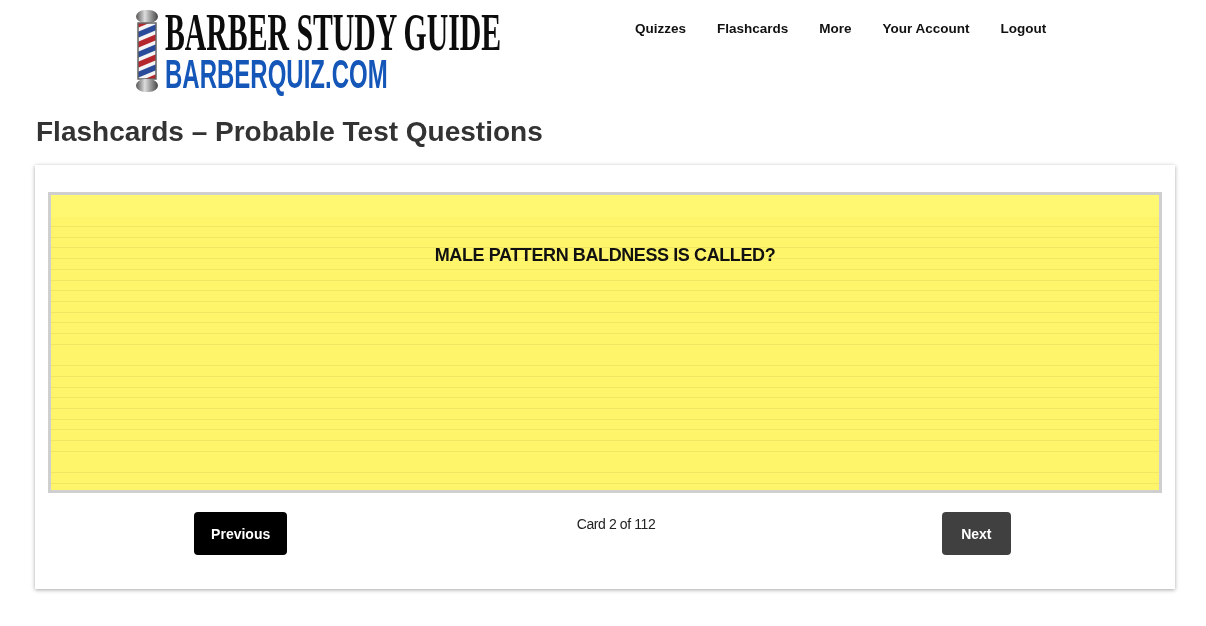 This screenshot has height=626, width=1206. I want to click on nav-link: Your Account, so click(926, 29).